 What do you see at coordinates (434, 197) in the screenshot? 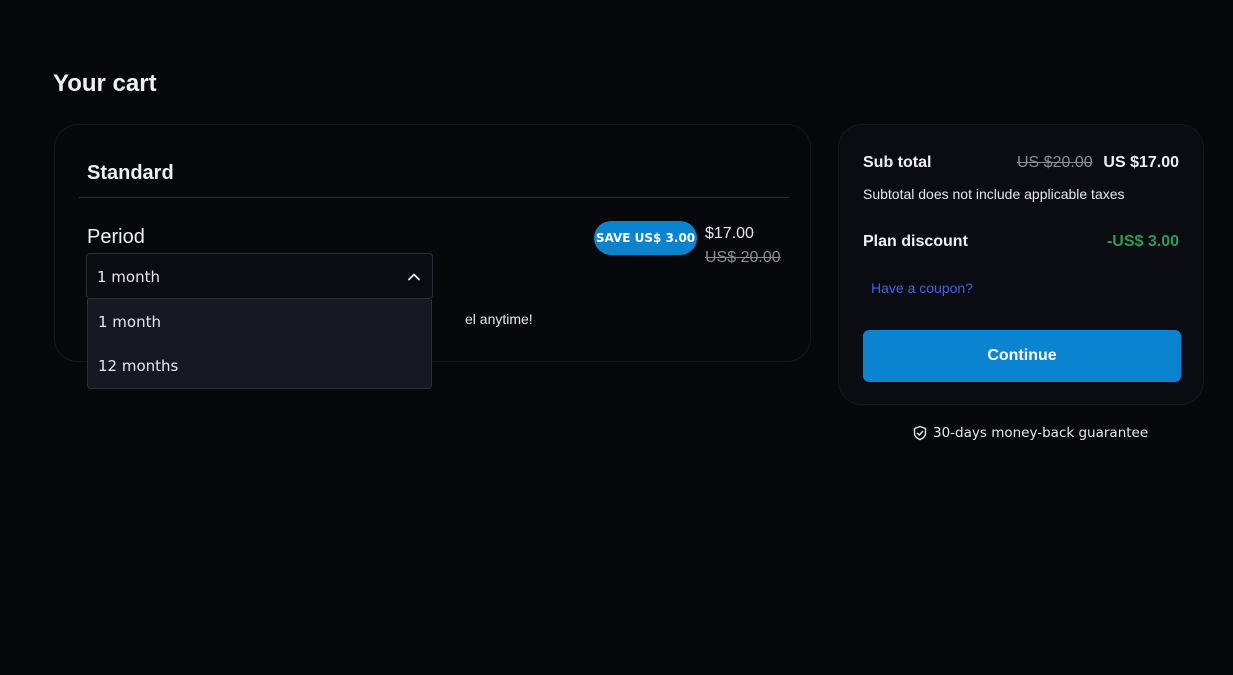
I see `divider` at bounding box center [434, 197].